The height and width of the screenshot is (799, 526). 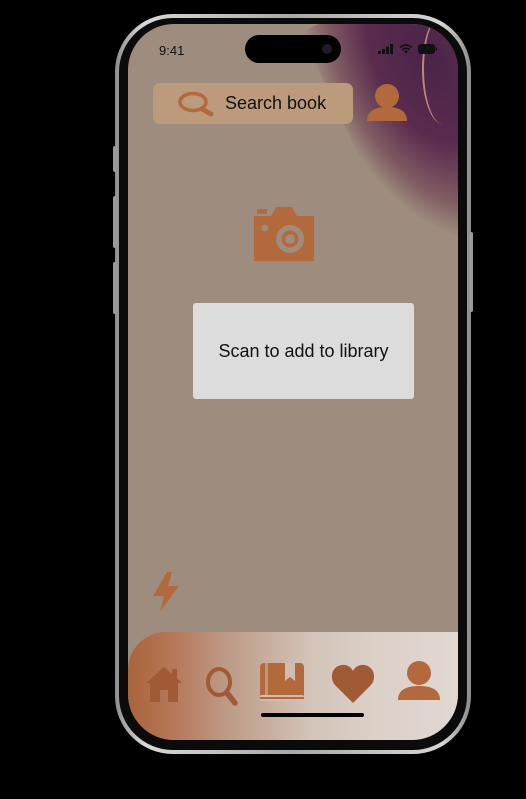 What do you see at coordinates (312, 715) in the screenshot?
I see `home-indicator` at bounding box center [312, 715].